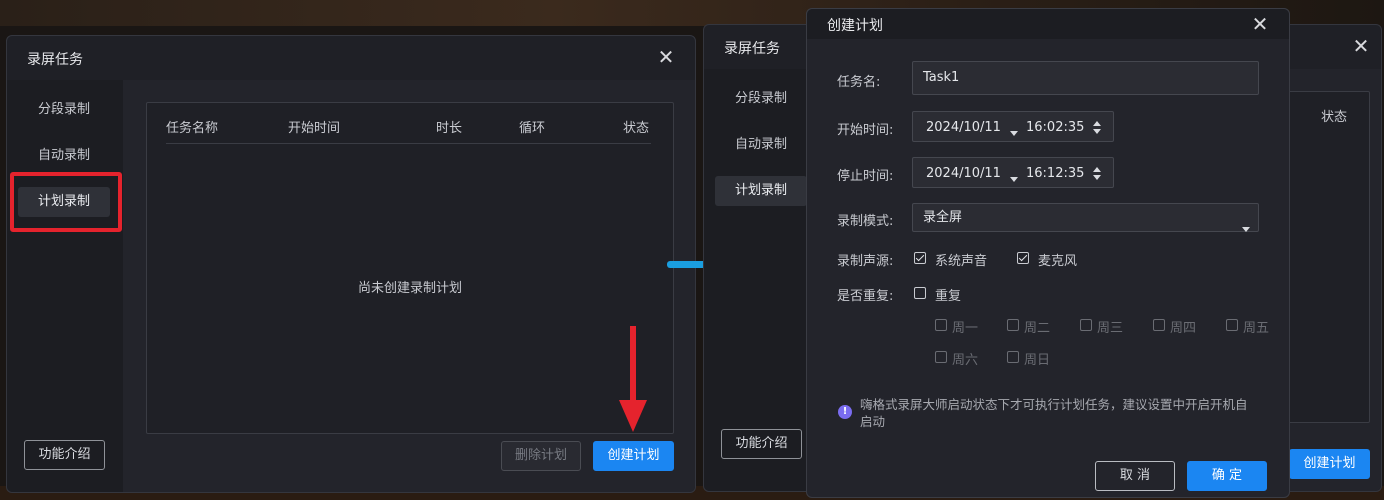 The image size is (1384, 500). Describe the element at coordinates (1037, 358) in the screenshot. I see `weekday-sun: 周日` at that location.